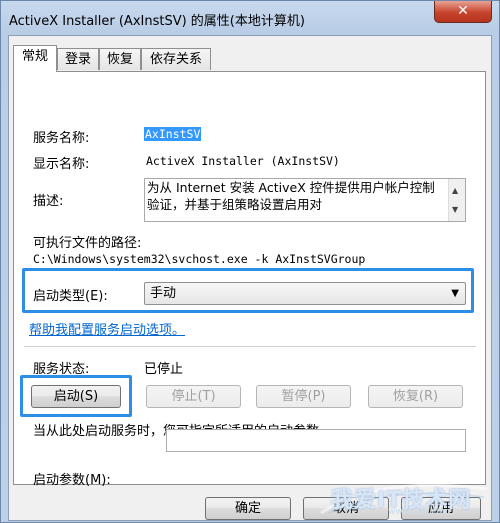 The image size is (500, 523). Describe the element at coordinates (72, 480) in the screenshot. I see `start-params-label: 启动参数(M):` at that location.